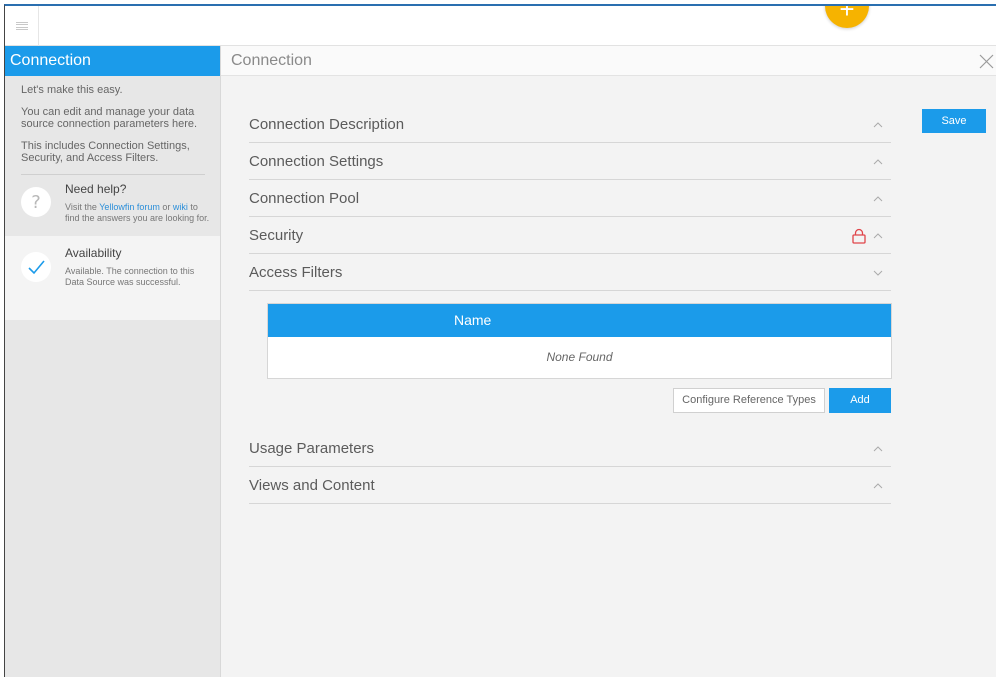 This screenshot has width=996, height=677. Describe the element at coordinates (860, 400) in the screenshot. I see `add-button: Add` at that location.